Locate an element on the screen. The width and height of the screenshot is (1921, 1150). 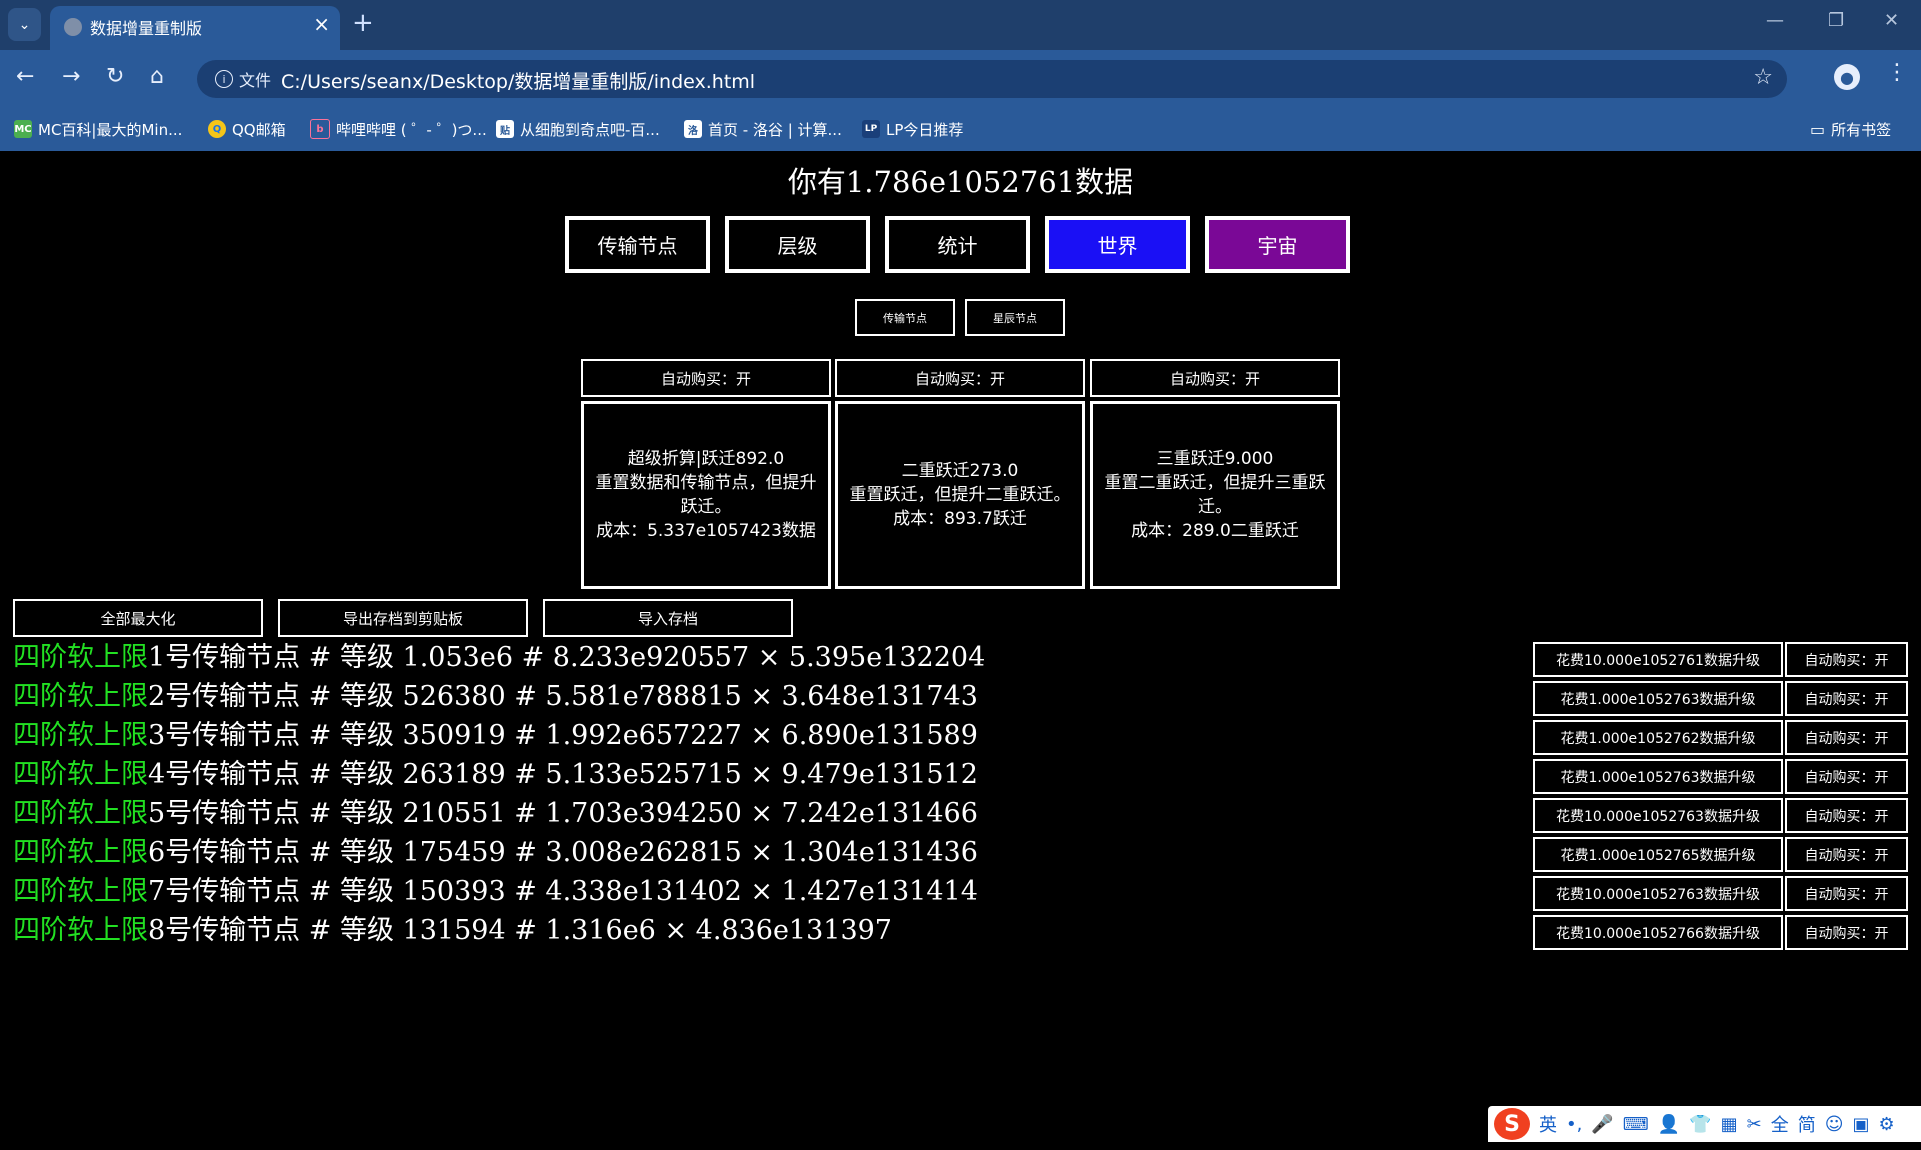
mcmod-logo-icon: MC is located at coordinates (23, 129).